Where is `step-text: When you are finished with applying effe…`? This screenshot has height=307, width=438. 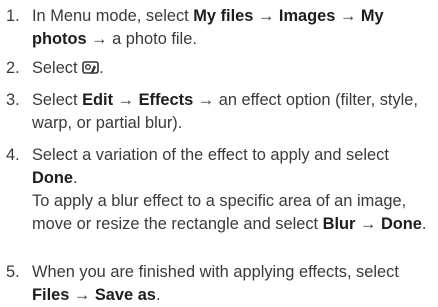
step-text: When you are finished with applying effe… is located at coordinates (232, 283).